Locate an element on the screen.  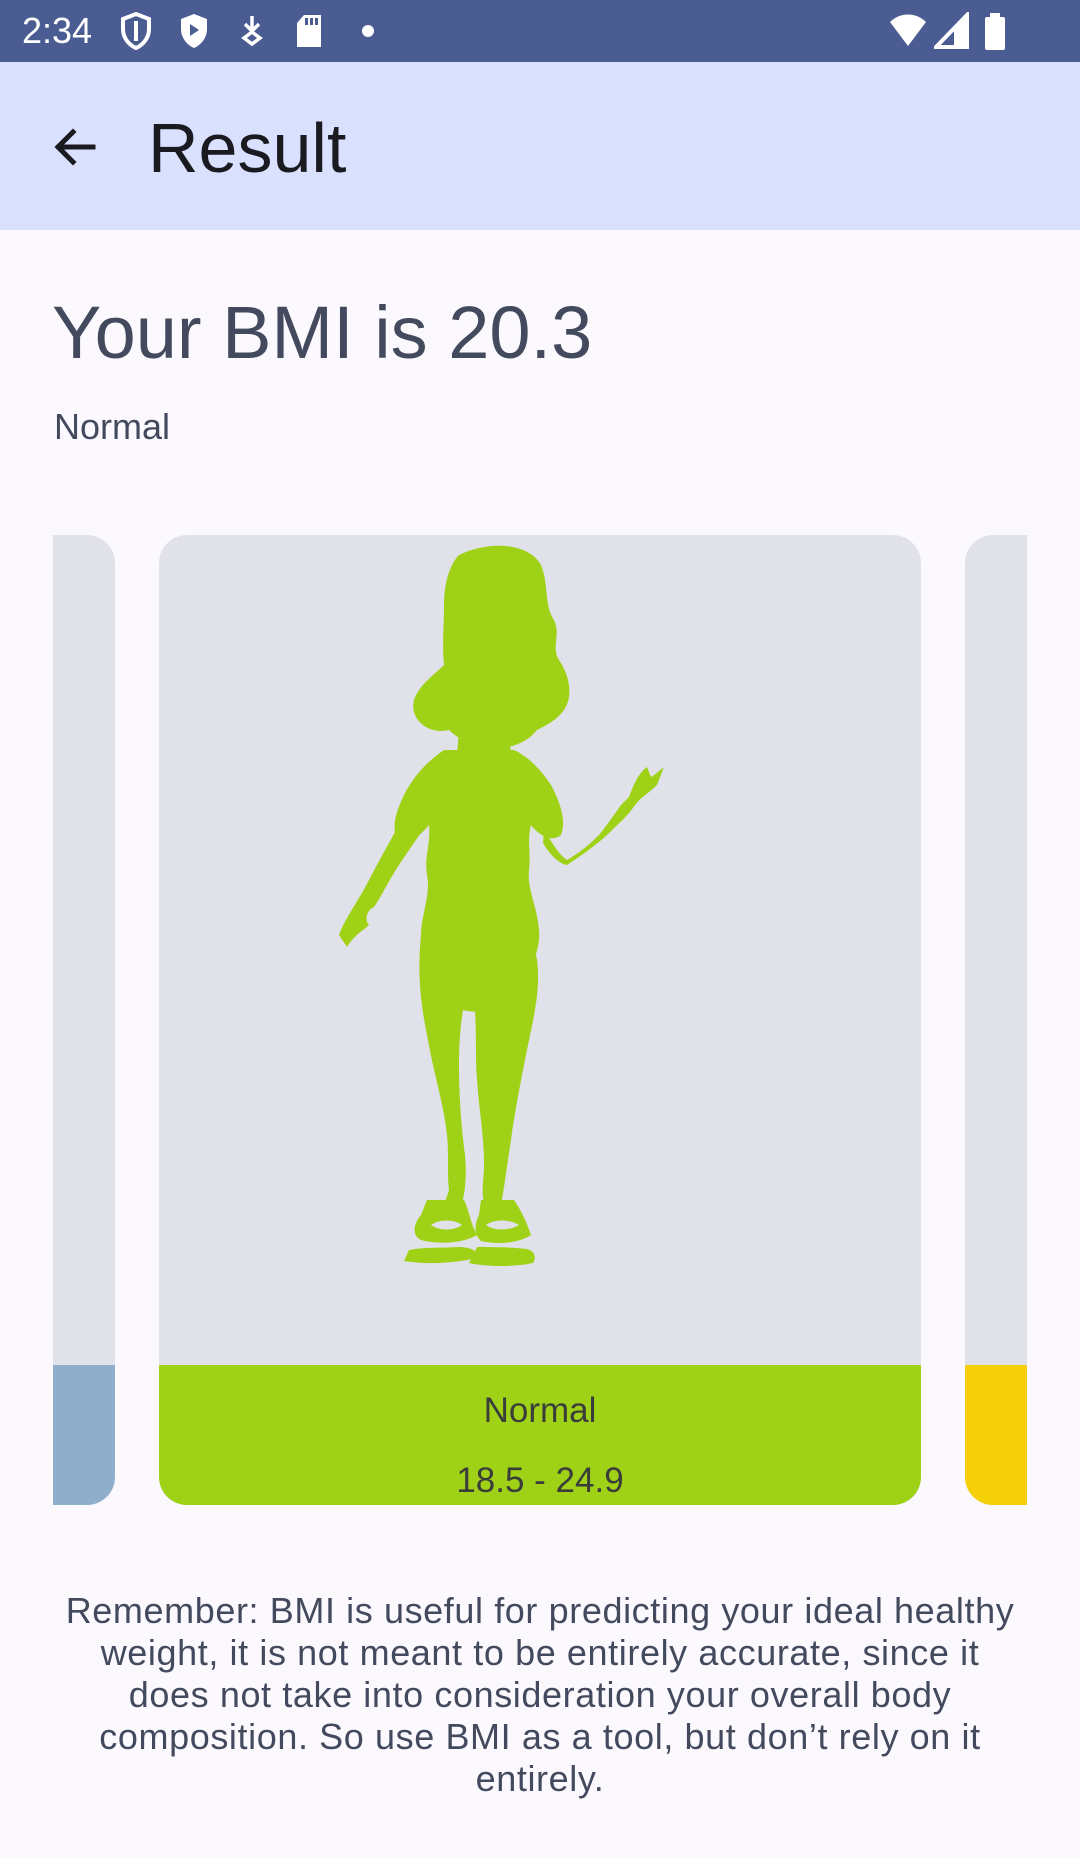
bmi-card-overweight is located at coordinates (996, 1020).